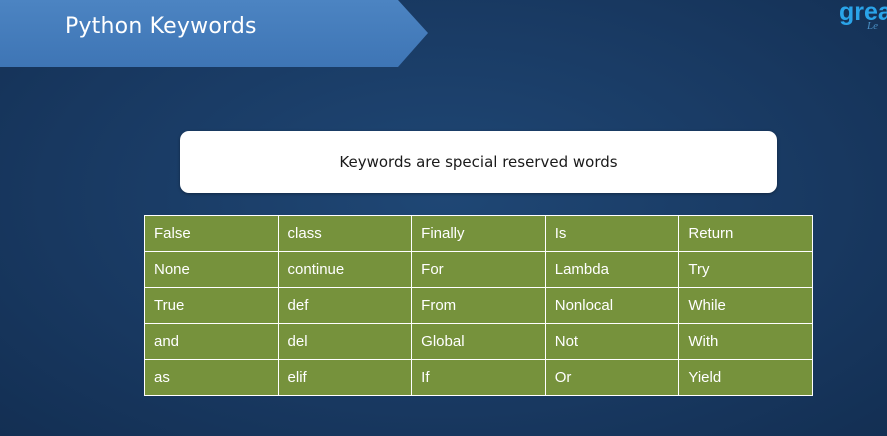  I want to click on table-cell: Global, so click(478, 341).